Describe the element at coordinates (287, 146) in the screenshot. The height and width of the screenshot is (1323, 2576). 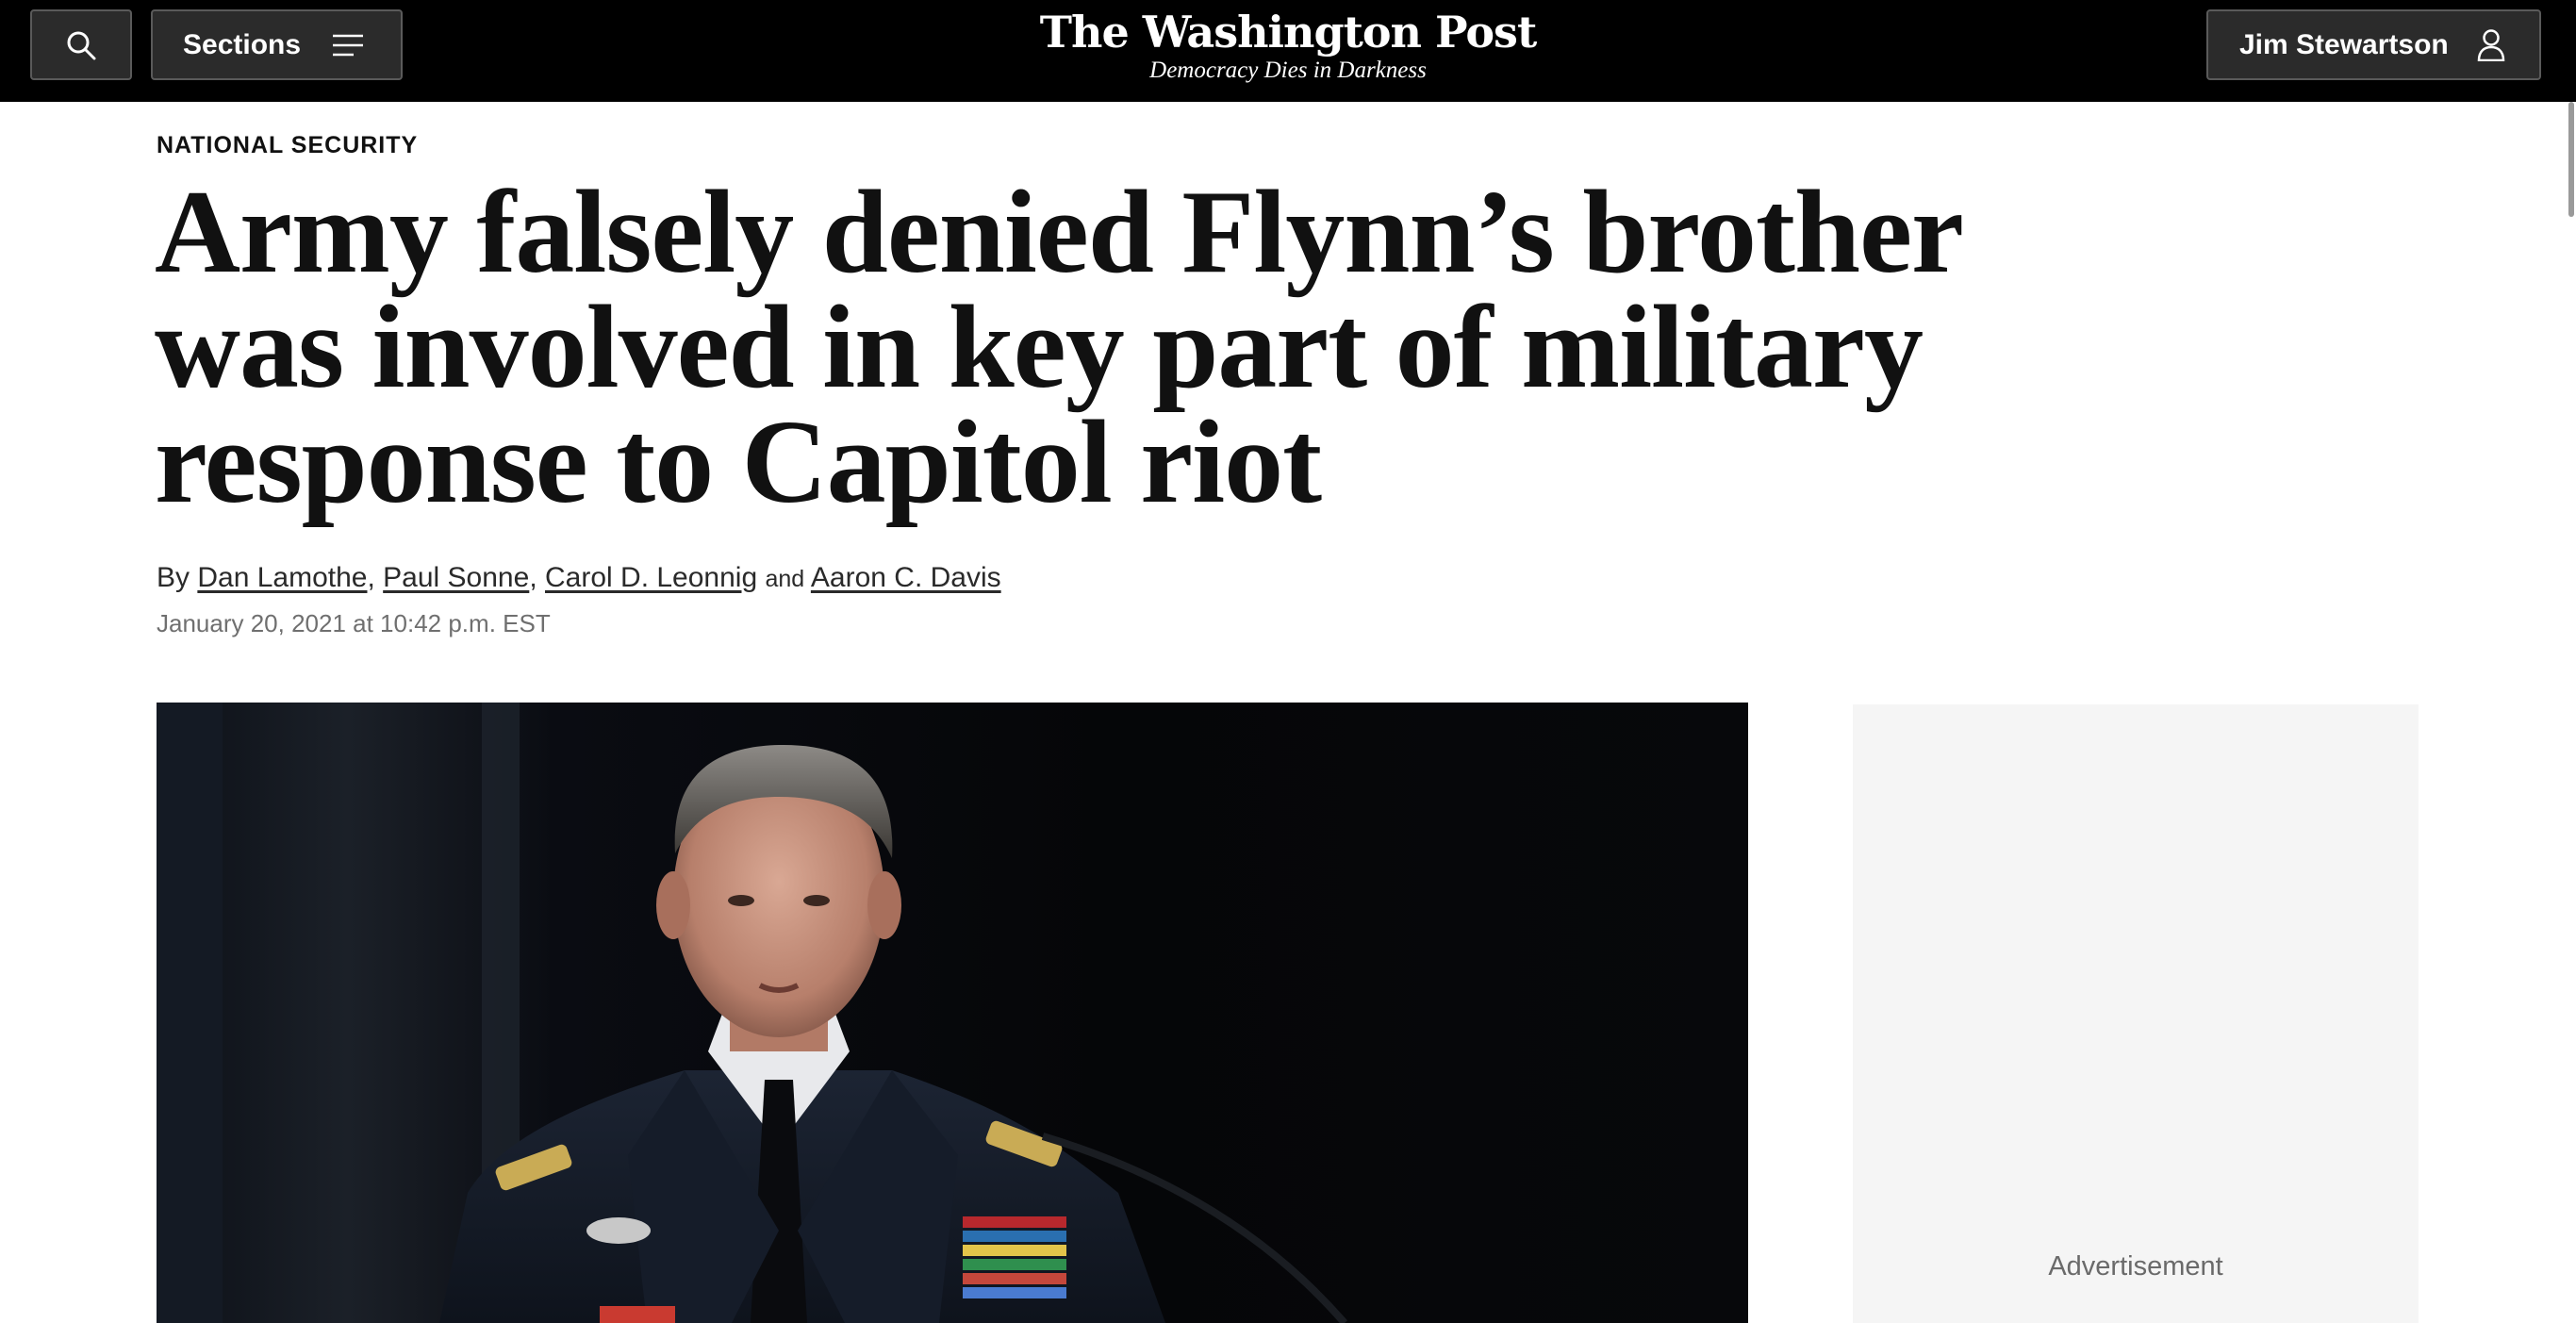
I see `section-kicker-link: NATIONAL SECURITY` at that location.